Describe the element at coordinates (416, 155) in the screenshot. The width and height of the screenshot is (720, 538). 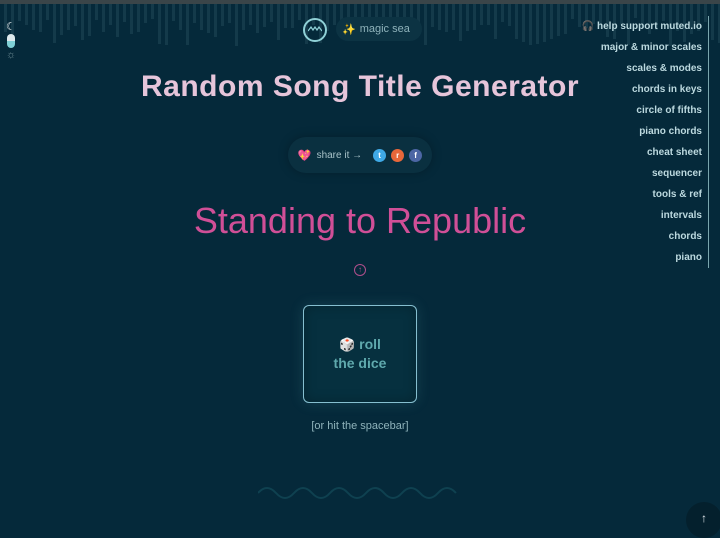
I see `facebook-share-icon: f` at that location.